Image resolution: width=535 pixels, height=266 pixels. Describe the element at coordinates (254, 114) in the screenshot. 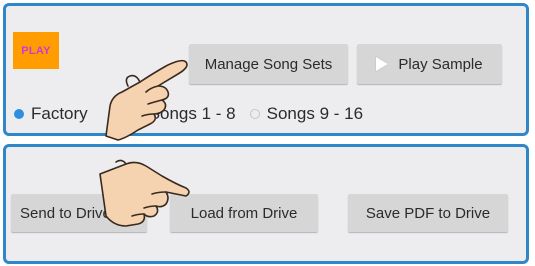

I see `radio-button` at that location.